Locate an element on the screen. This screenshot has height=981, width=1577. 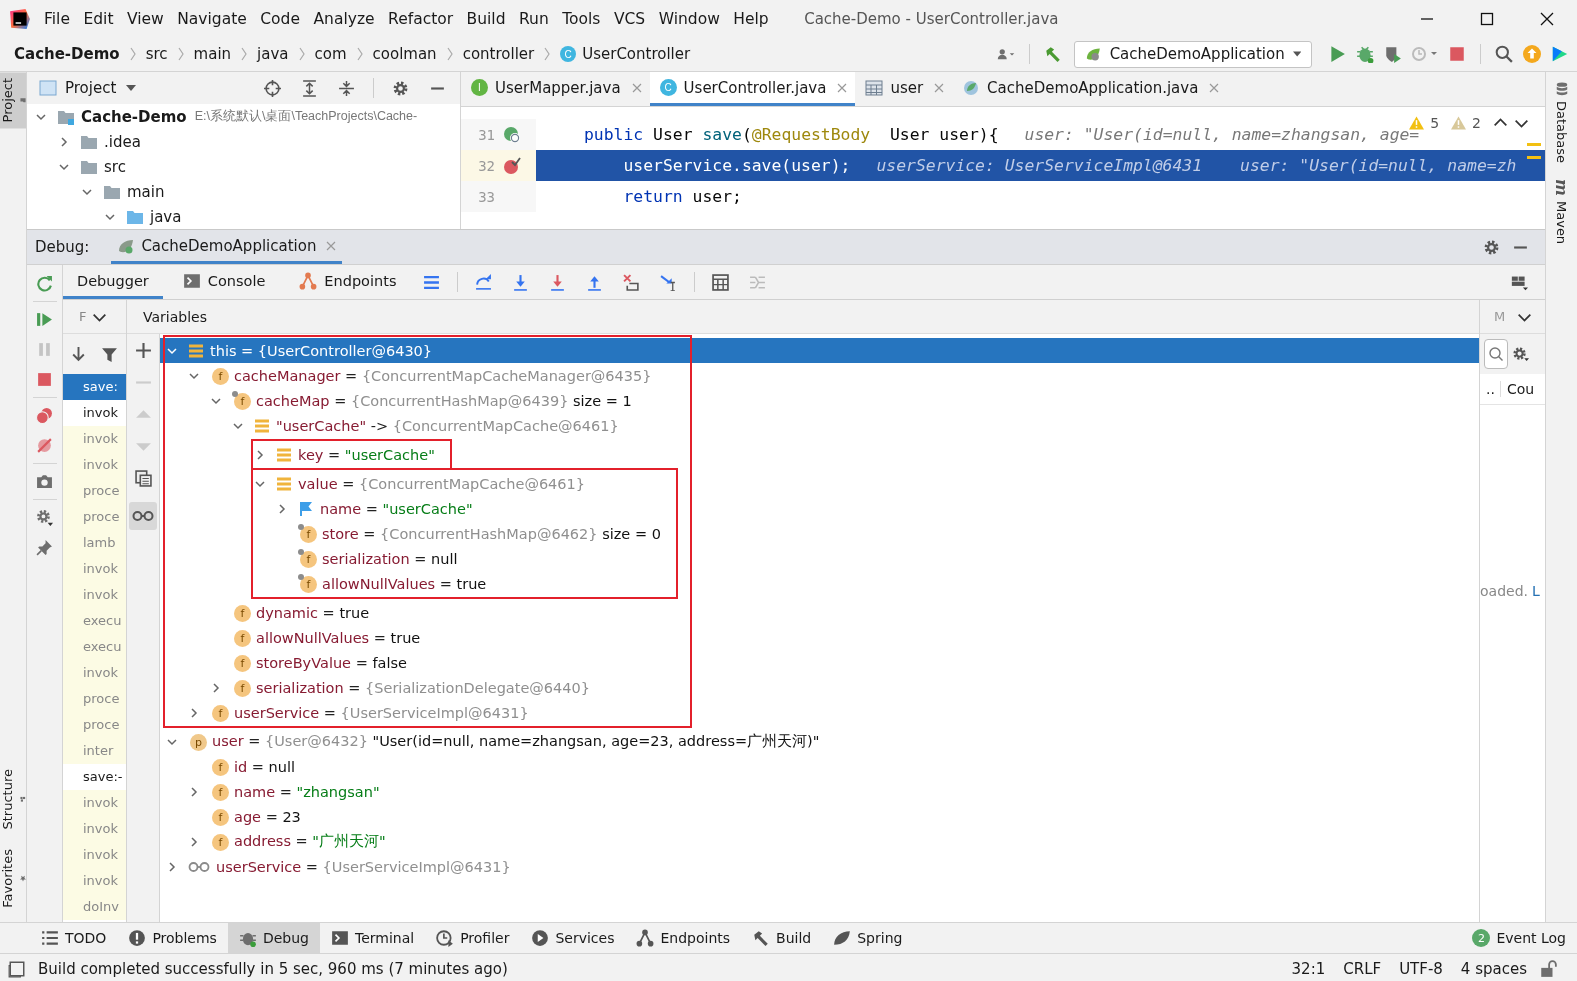
cursor-arrow-icon is located at coordinates (669, 282).